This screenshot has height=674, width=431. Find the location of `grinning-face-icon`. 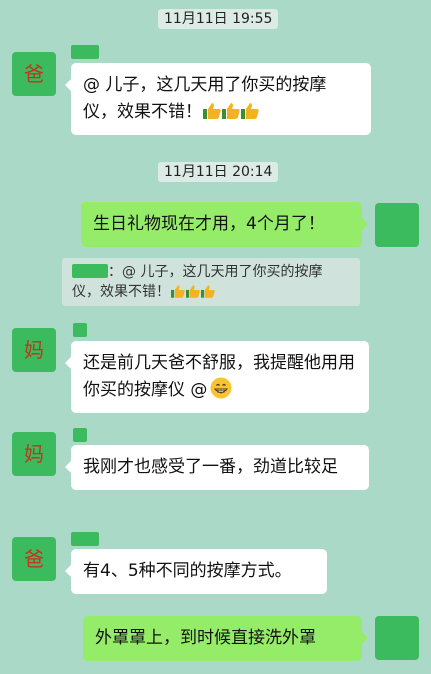

grinning-face-icon is located at coordinates (221, 388).